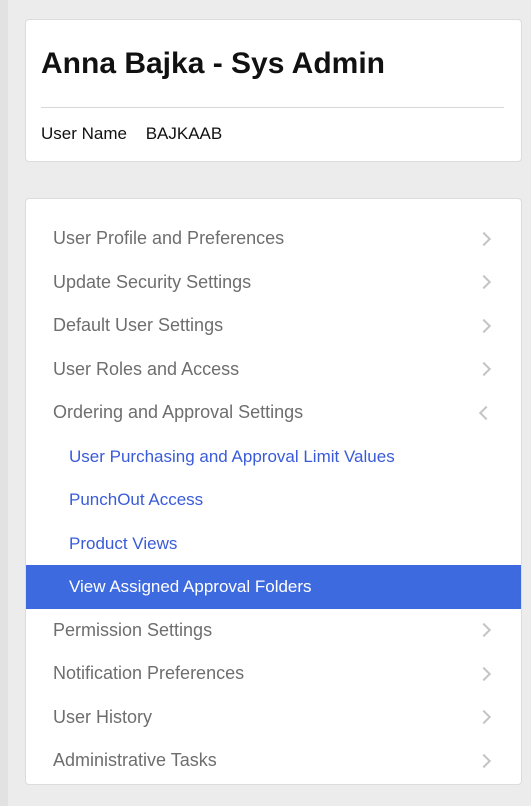 The height and width of the screenshot is (806, 531). I want to click on username-label: User Name, so click(84, 133).